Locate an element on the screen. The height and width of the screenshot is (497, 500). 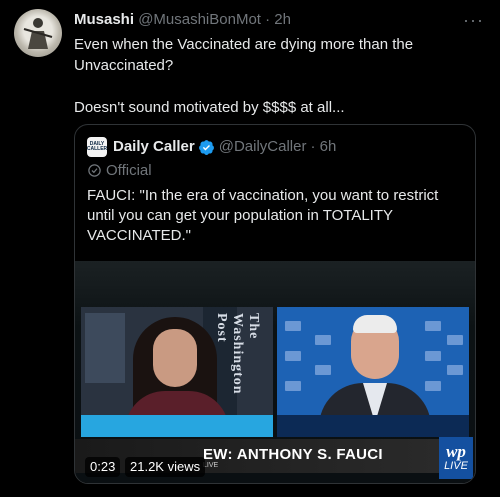
wp-live-badge: wp LIVE is located at coordinates (456, 458).